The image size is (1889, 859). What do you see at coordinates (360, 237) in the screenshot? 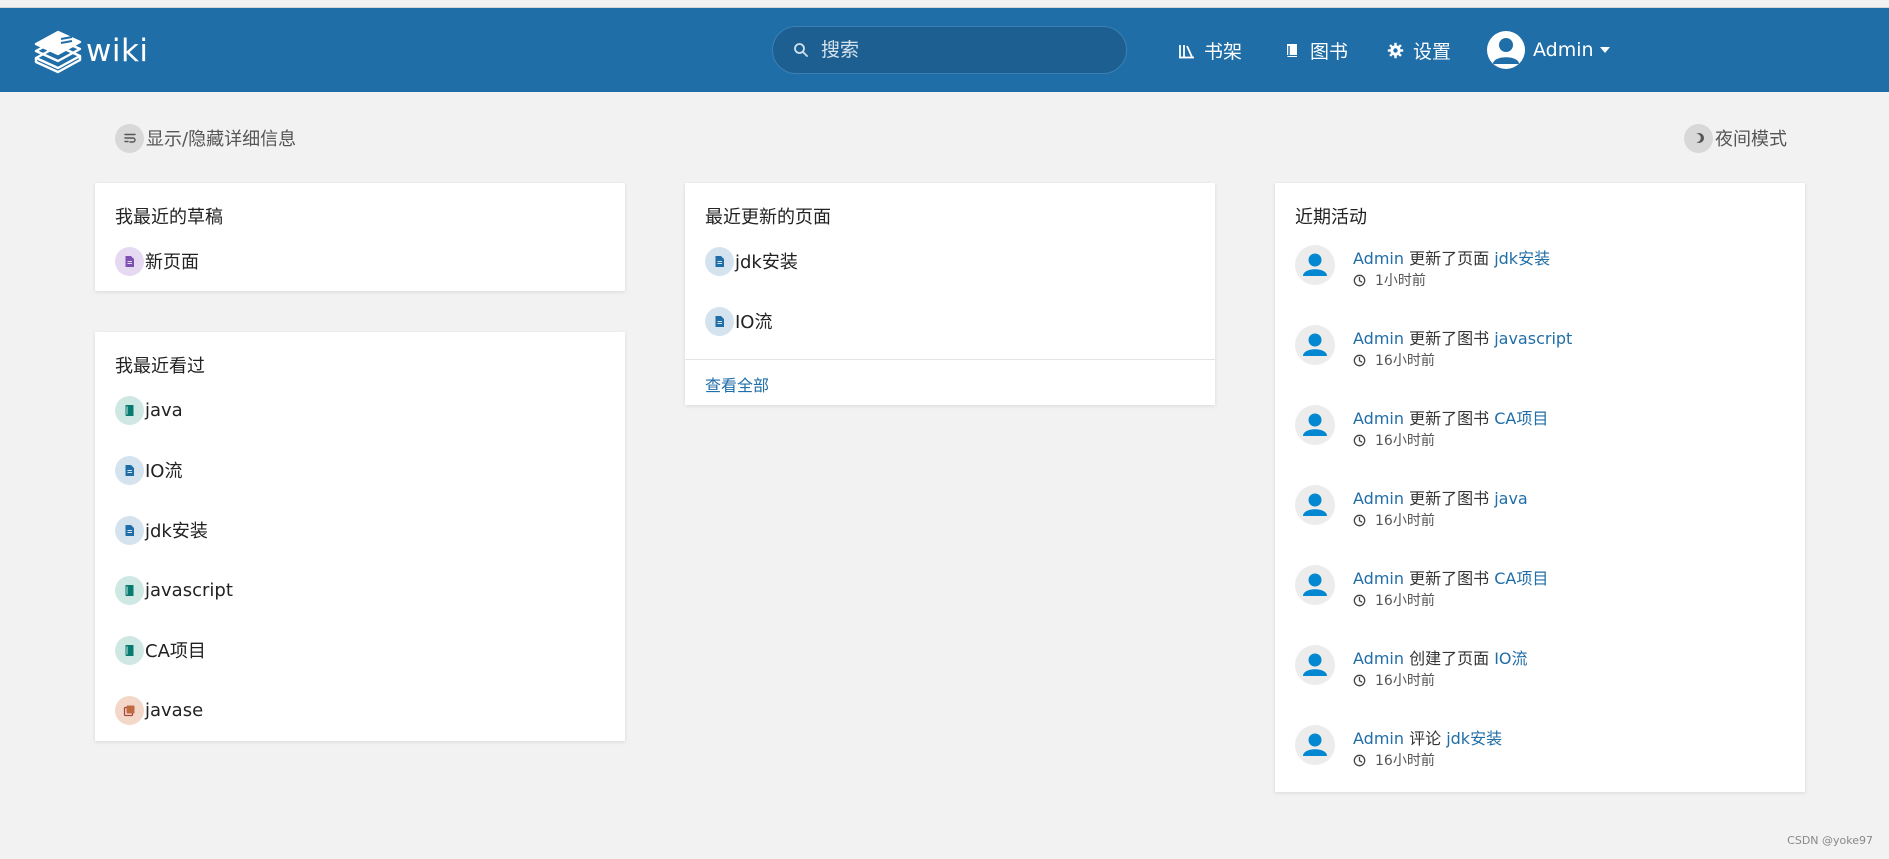
I see `recent-drafts-card: 我最近的草稿 新页面` at bounding box center [360, 237].